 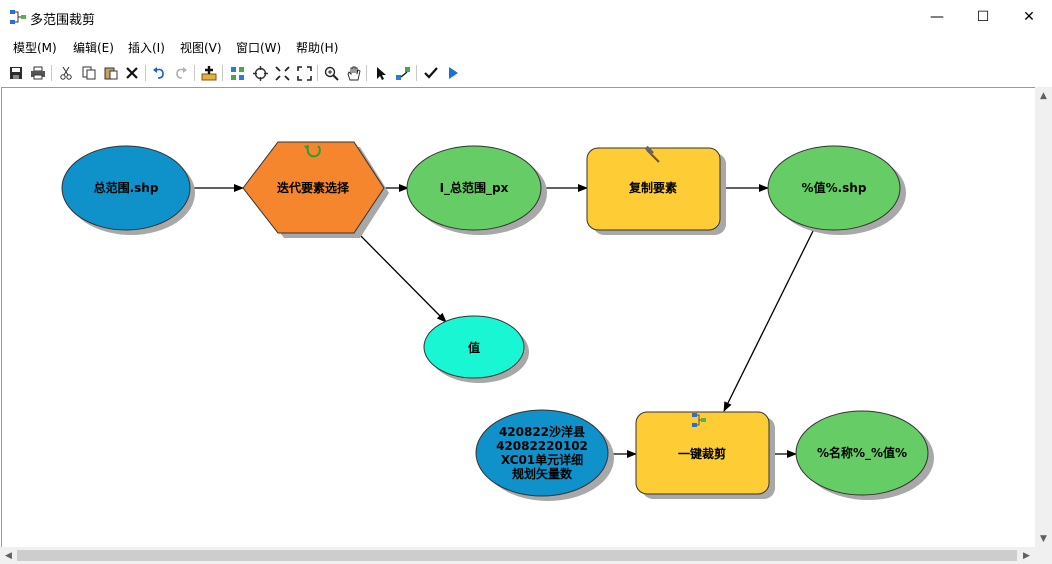 I want to click on maximize-icon: ☐, so click(x=983, y=17).